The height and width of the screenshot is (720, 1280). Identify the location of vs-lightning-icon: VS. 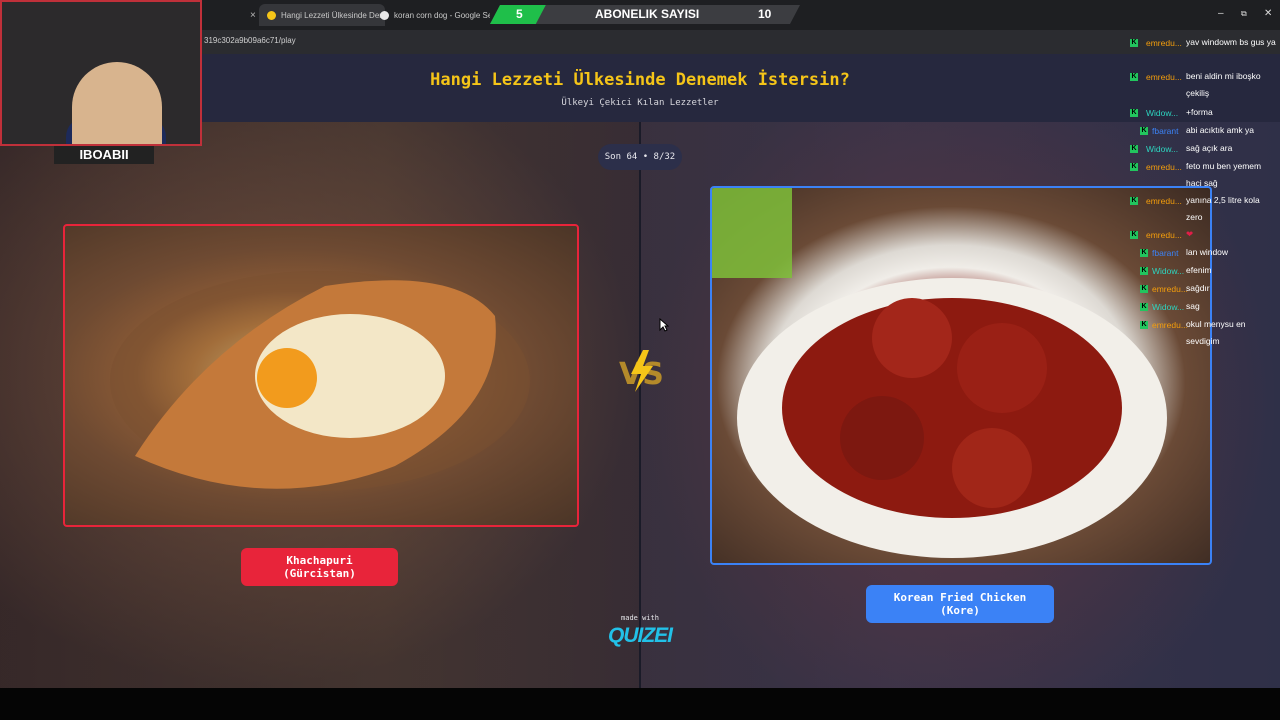
(641, 371).